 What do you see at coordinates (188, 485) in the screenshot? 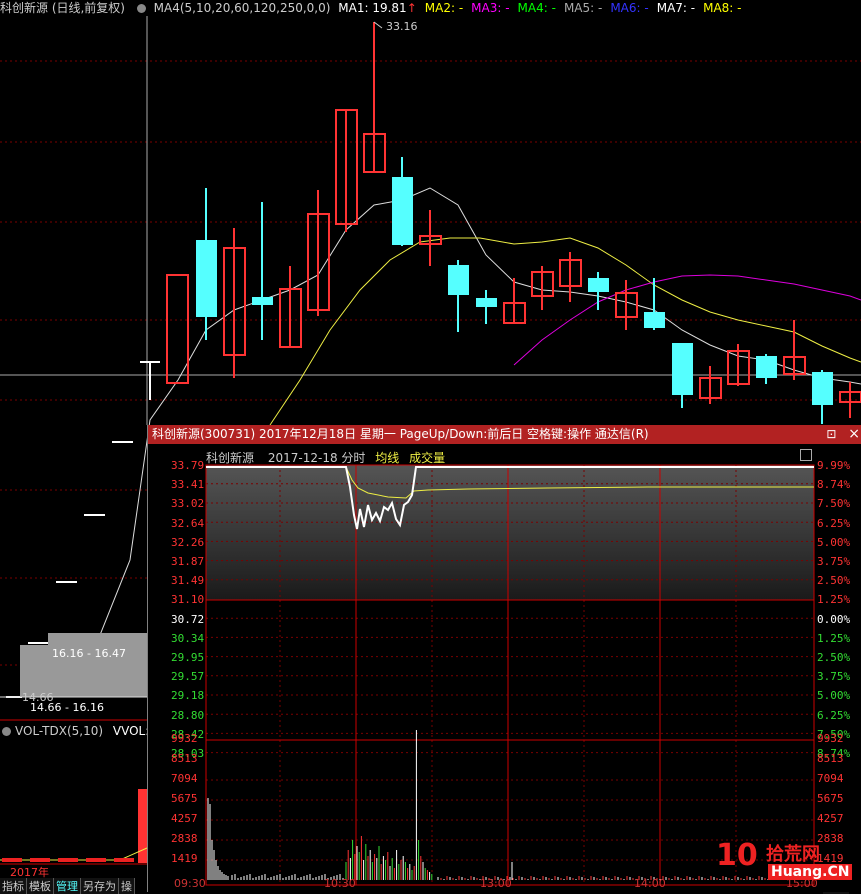
I see `price-tick-label: 33.41` at bounding box center [188, 485].